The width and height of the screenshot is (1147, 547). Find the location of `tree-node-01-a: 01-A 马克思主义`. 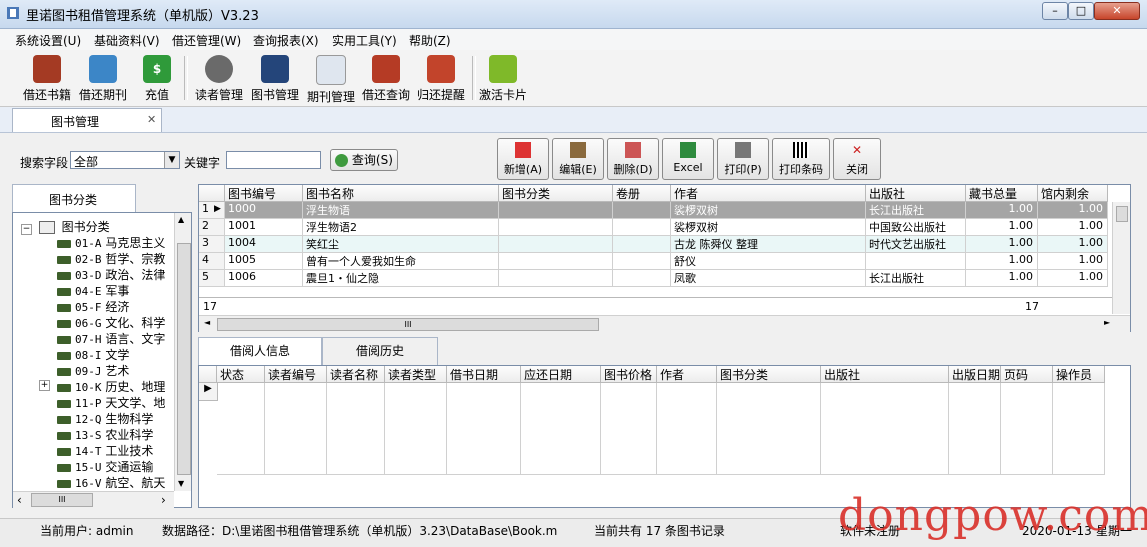

tree-node-01-a: 01-A 马克思主义 is located at coordinates (111, 242).